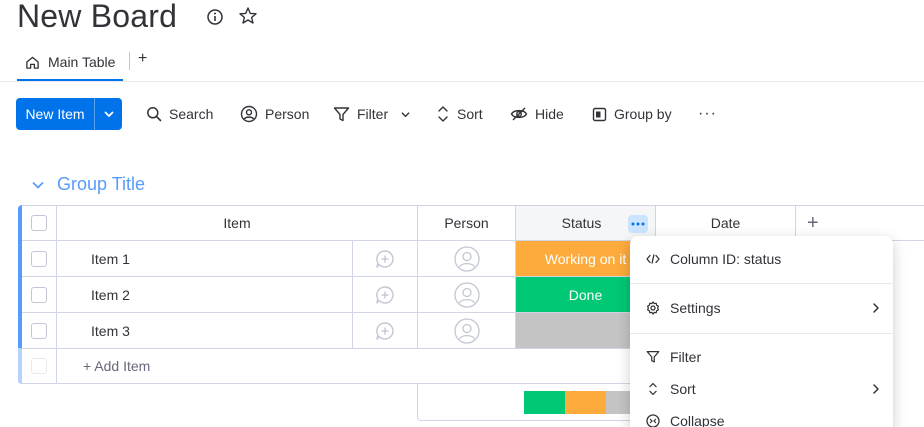  I want to click on menu-item-label: Filter, so click(686, 357).